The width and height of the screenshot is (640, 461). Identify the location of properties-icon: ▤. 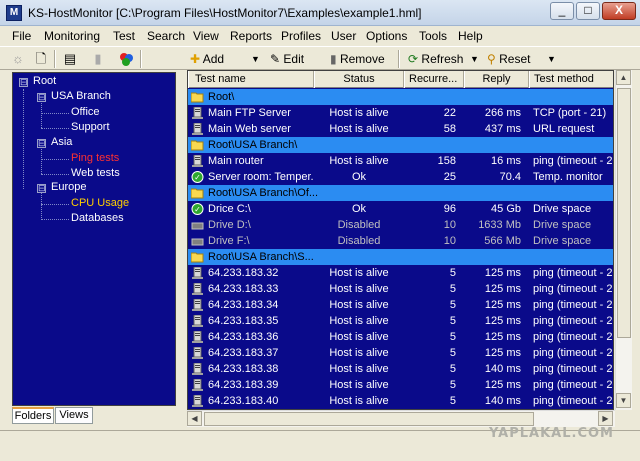
(70, 59).